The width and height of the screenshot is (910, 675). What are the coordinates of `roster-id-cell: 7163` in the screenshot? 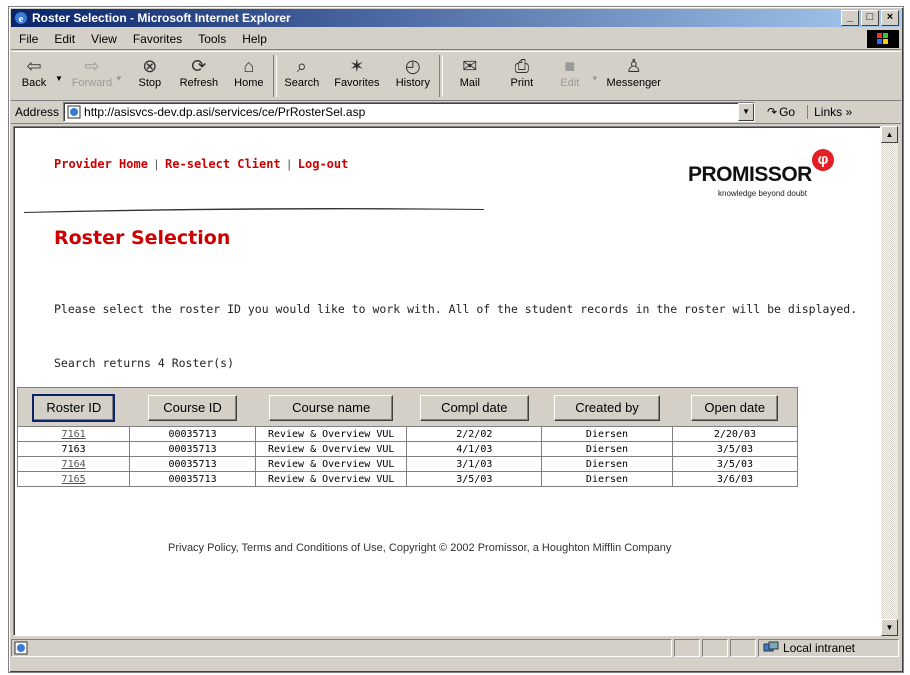 It's located at (73, 449).